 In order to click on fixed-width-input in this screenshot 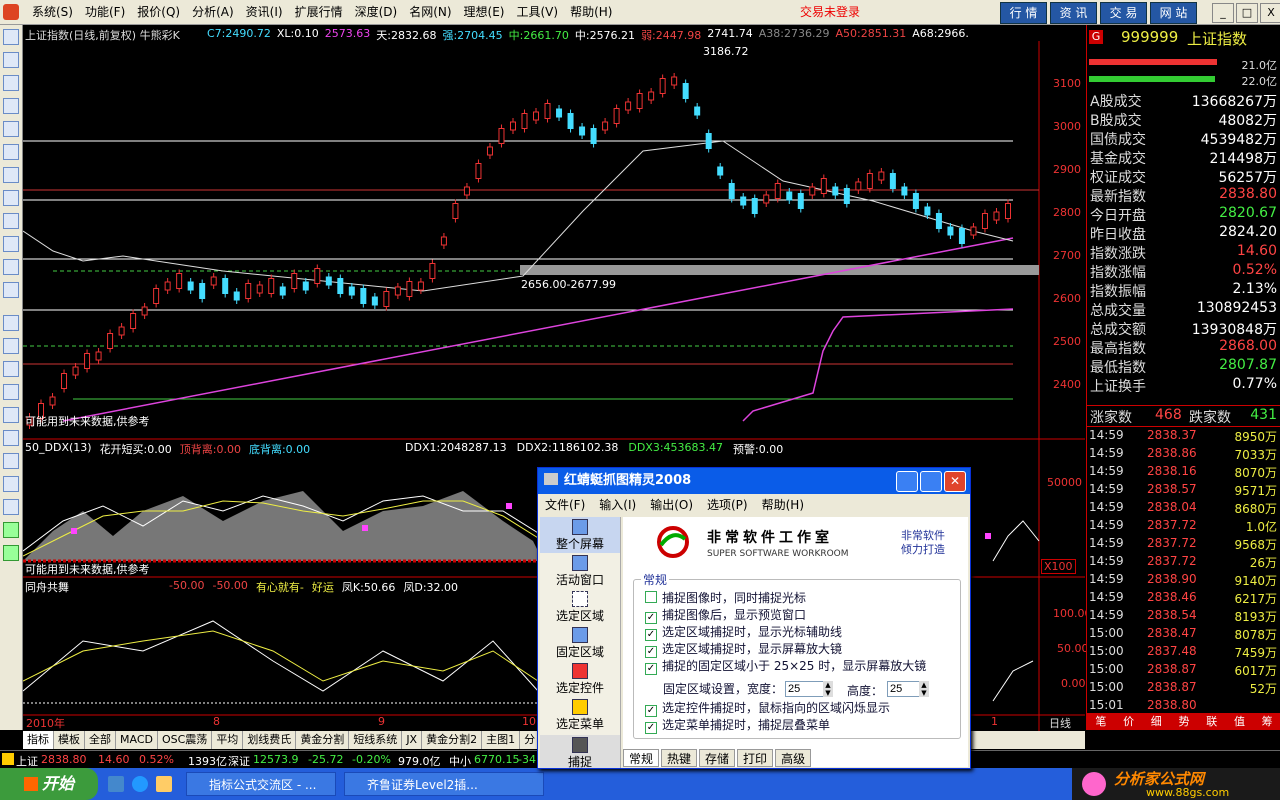, I will do `click(805, 689)`.